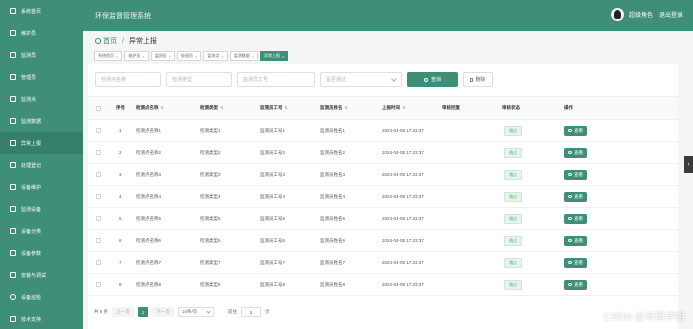 The width and height of the screenshot is (693, 329). What do you see at coordinates (196, 312) in the screenshot?
I see `page-size-select: 10条/页` at bounding box center [196, 312].